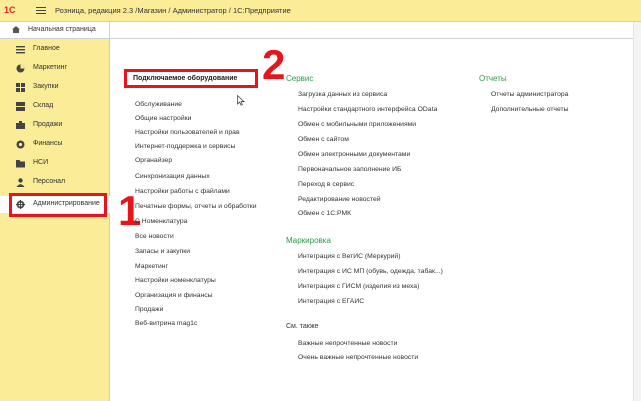 The height and width of the screenshot is (401, 641). I want to click on home-icon, so click(16, 29).